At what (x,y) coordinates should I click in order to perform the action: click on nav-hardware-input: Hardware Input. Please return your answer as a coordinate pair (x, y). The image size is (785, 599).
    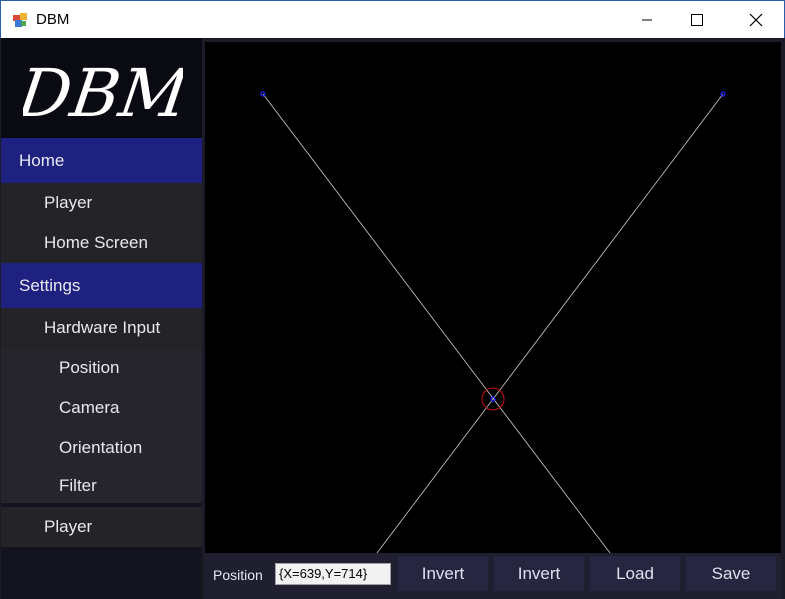
    Looking at the image, I should click on (101, 328).